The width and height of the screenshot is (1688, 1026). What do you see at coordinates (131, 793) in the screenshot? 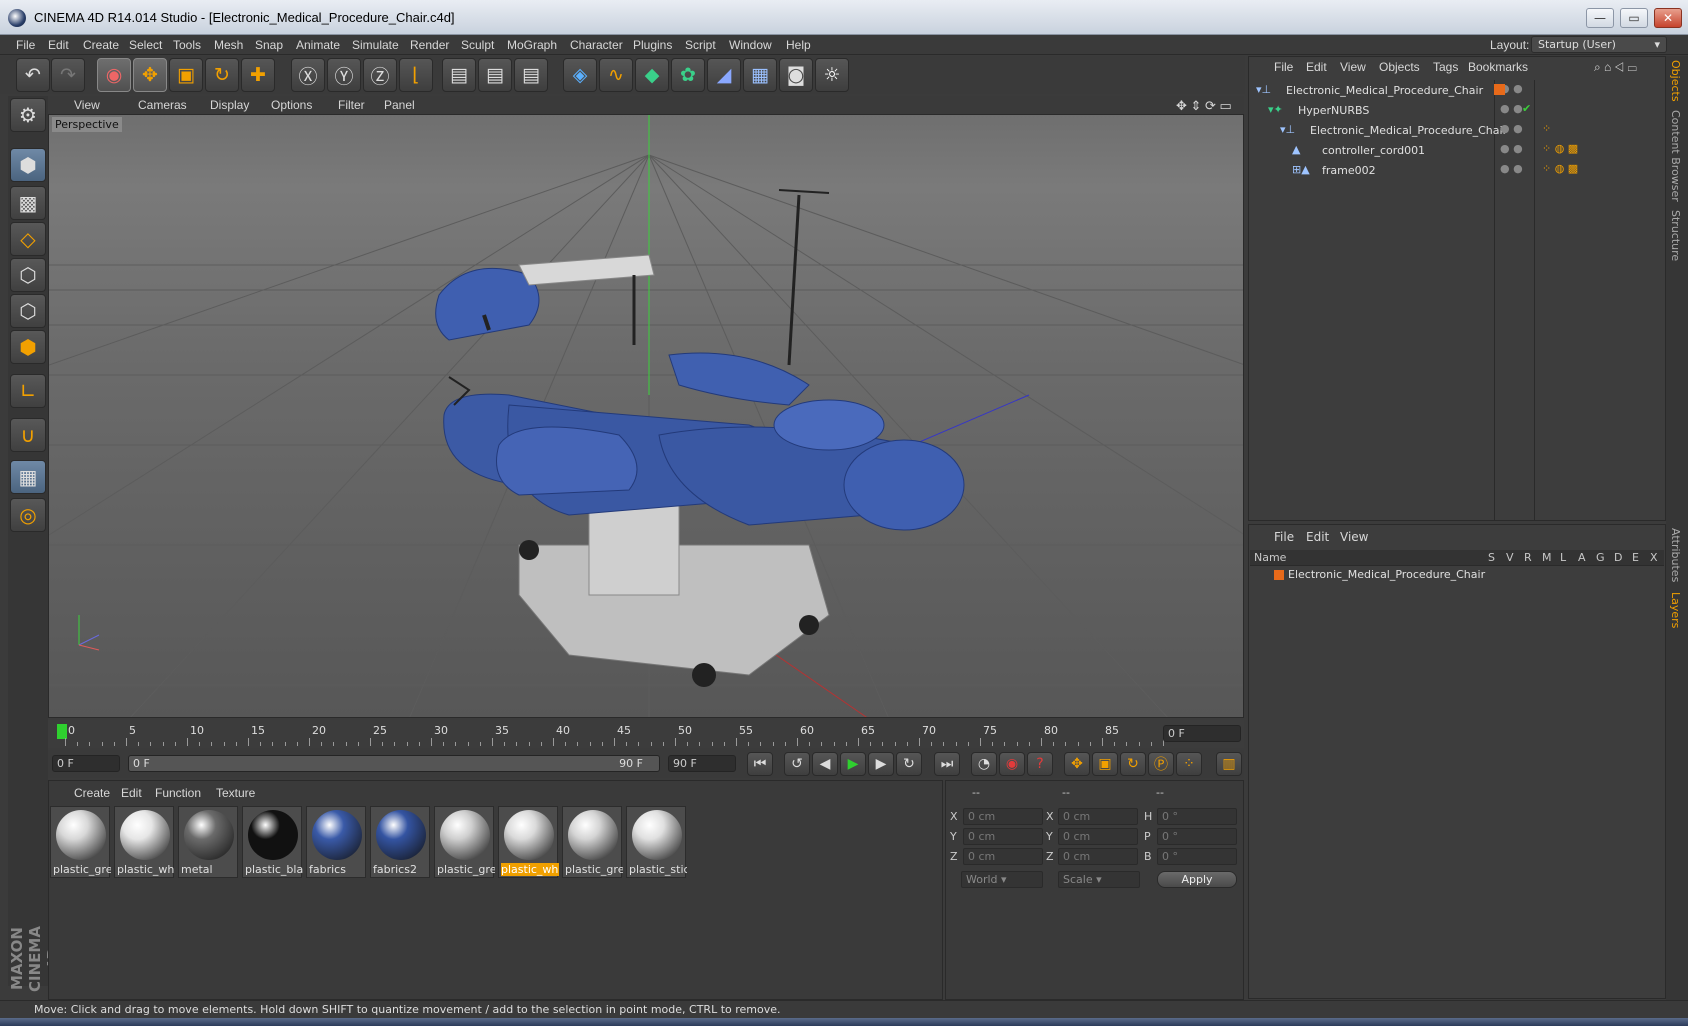
I see `material-menu-edit: Edit` at bounding box center [131, 793].